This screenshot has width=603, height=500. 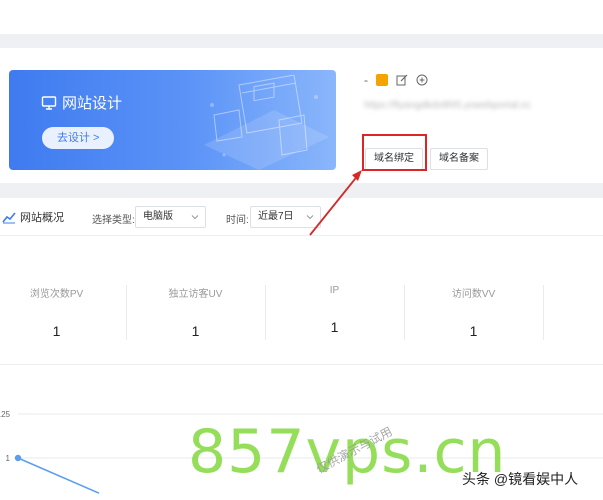 I want to click on chart-point, so click(x=18, y=458).